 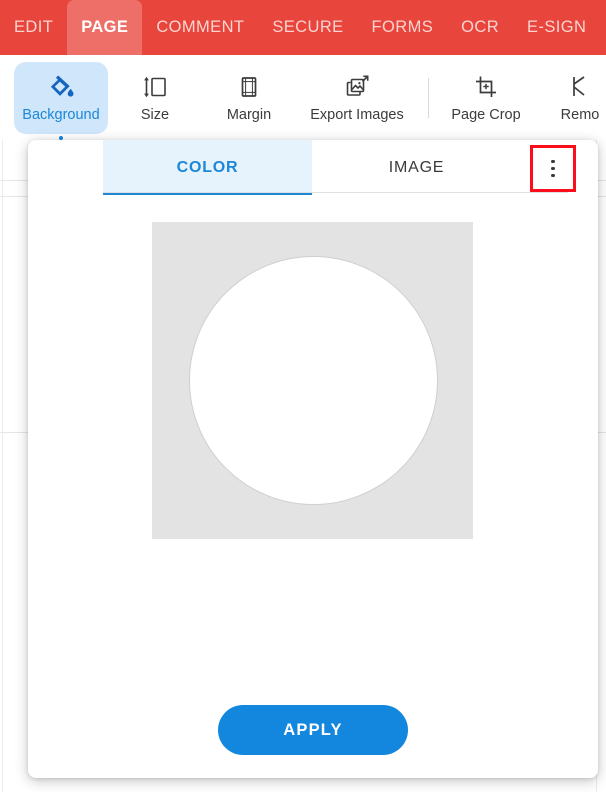 What do you see at coordinates (249, 87) in the screenshot?
I see `page-margin-icon` at bounding box center [249, 87].